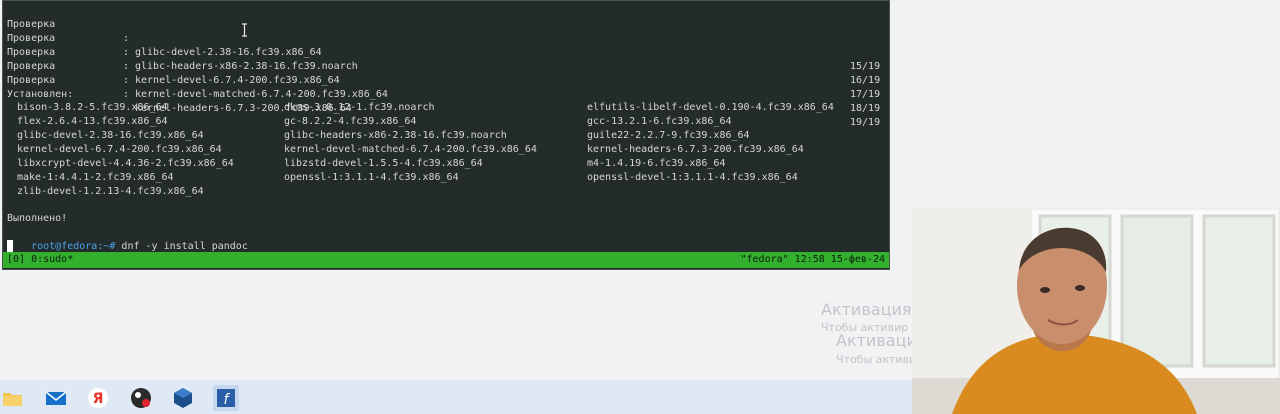 The height and width of the screenshot is (414, 1280). I want to click on installed-package: make-1:4.4.1-2.fc39.x86_64, so click(95, 177).